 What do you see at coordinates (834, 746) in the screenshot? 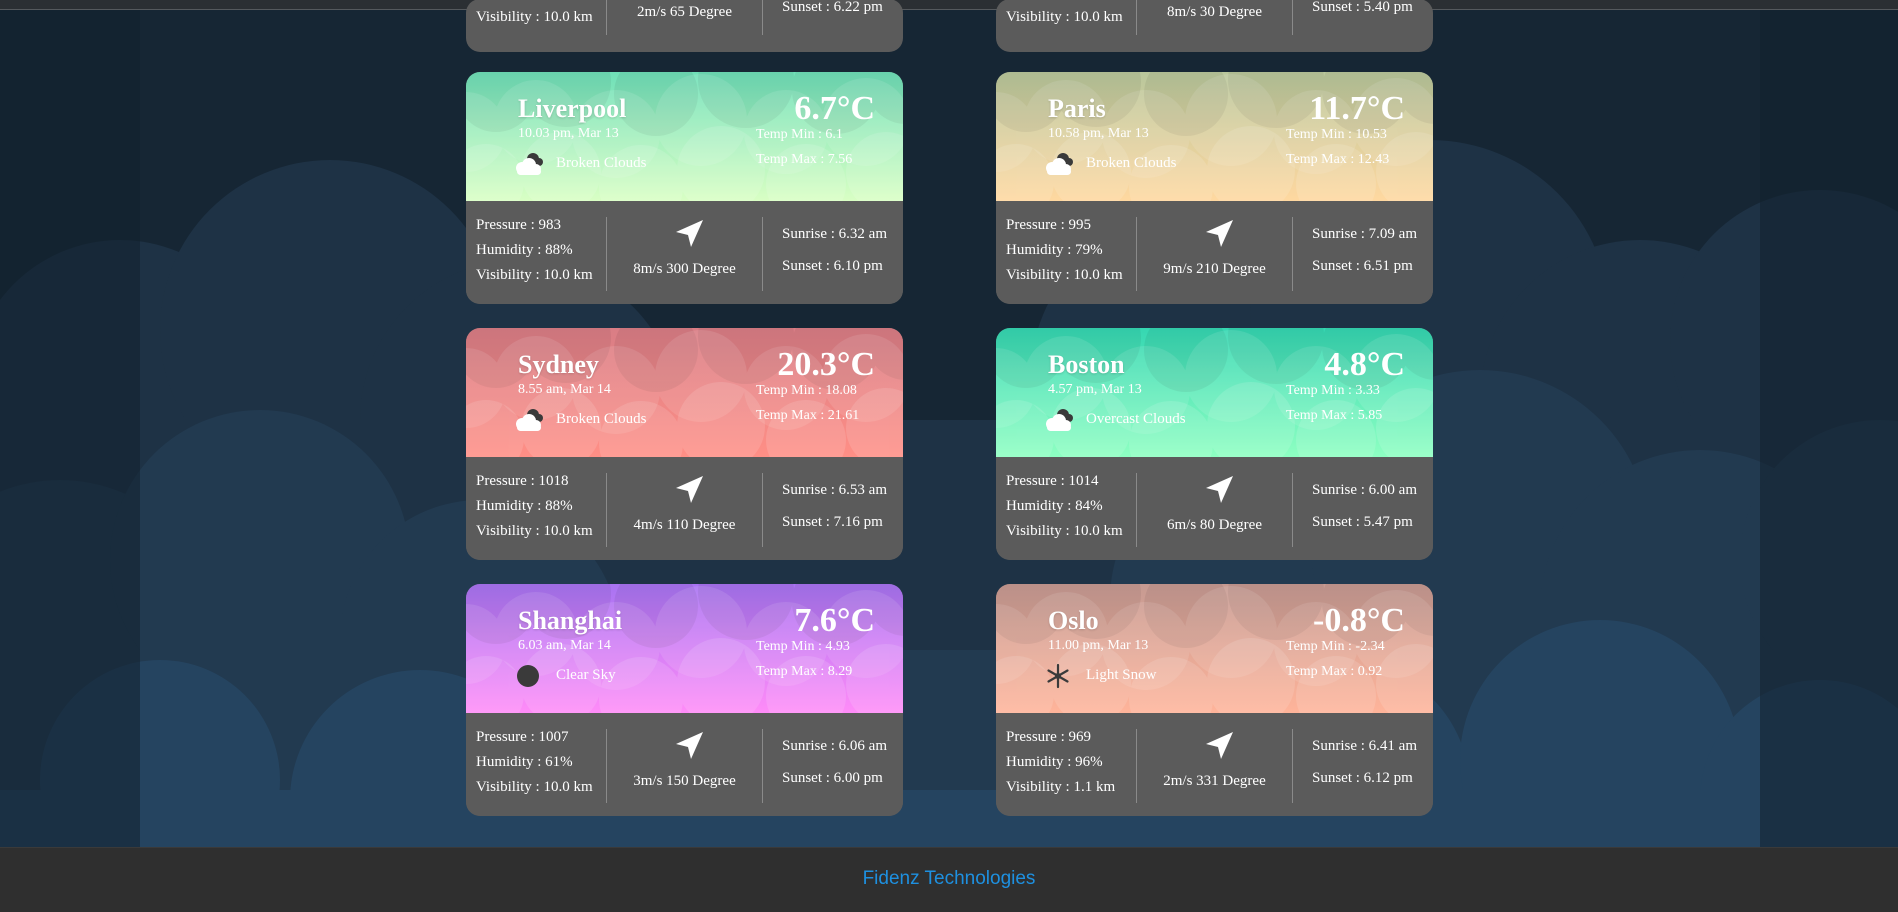
I see `sunrise-text: Sunrise : 6.06 am` at bounding box center [834, 746].